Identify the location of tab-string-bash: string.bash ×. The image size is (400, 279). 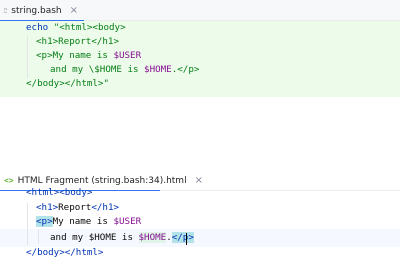
(42, 11).